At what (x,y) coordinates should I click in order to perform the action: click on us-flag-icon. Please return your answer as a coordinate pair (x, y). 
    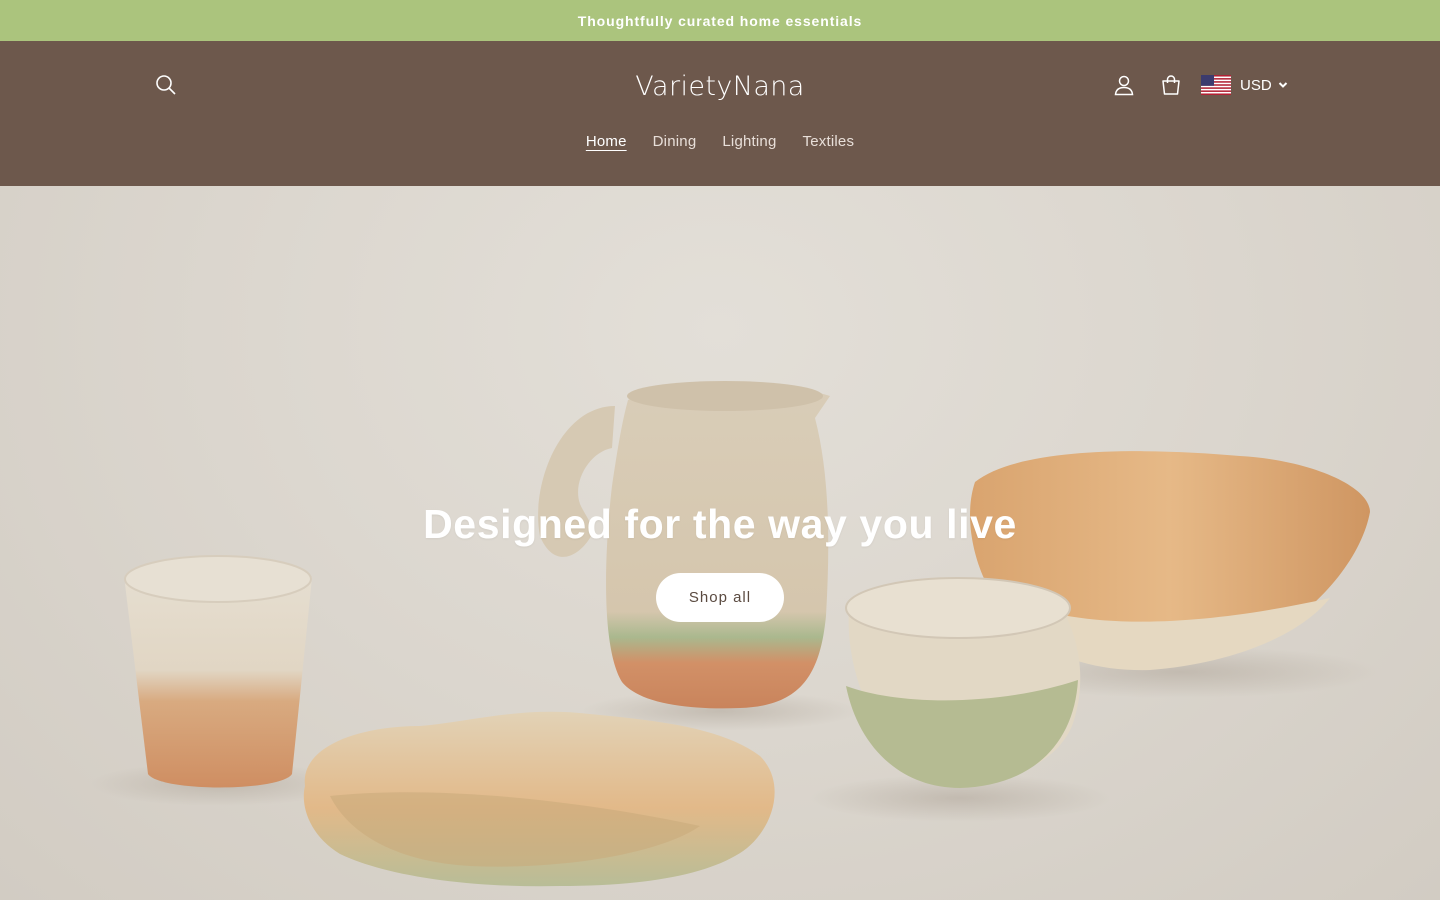
    Looking at the image, I should click on (1216, 85).